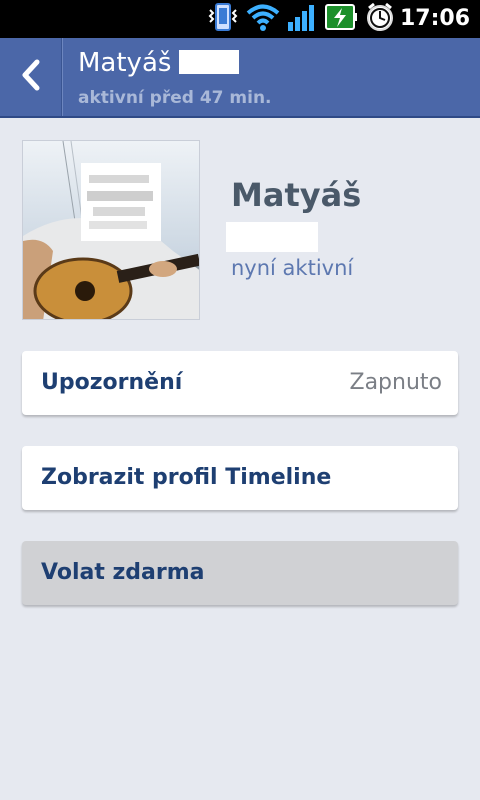 Image resolution: width=480 pixels, height=800 pixels. Describe the element at coordinates (112, 382) in the screenshot. I see `notifications-label: Upozornění` at that location.